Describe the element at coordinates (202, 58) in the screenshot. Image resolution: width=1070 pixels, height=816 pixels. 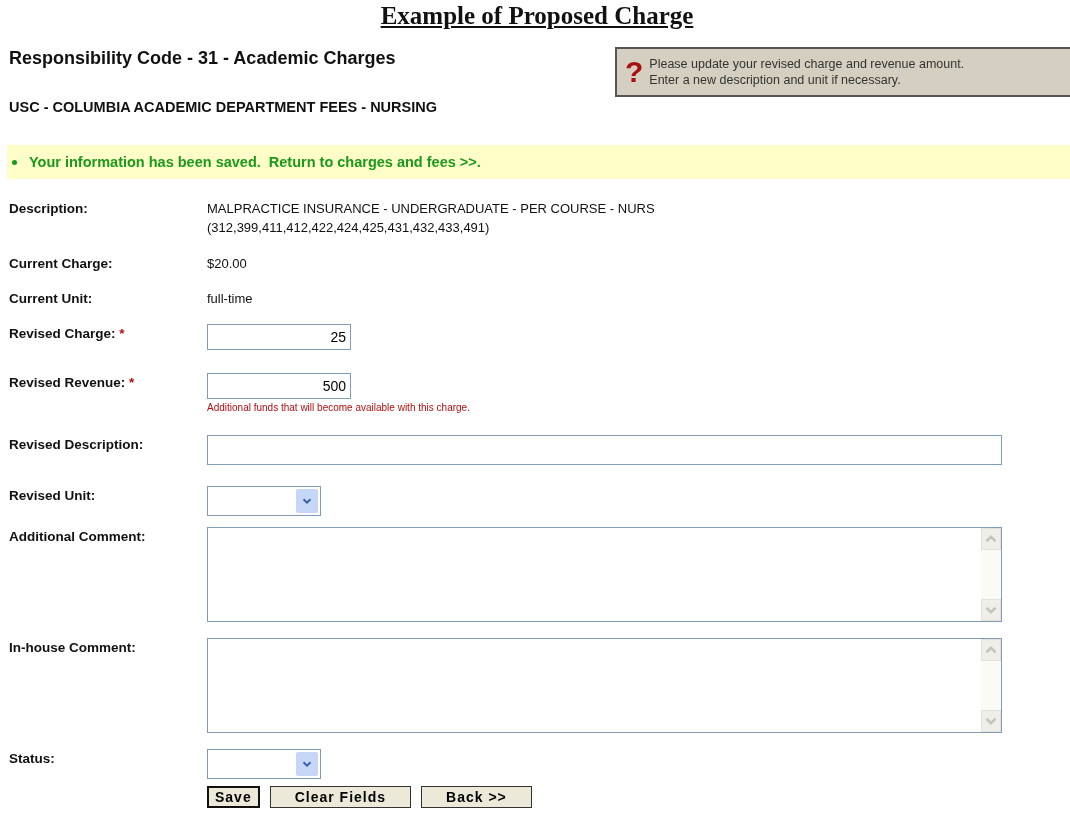
I see `page-heading: Responsibility Code - 31 - Academic Charges` at that location.